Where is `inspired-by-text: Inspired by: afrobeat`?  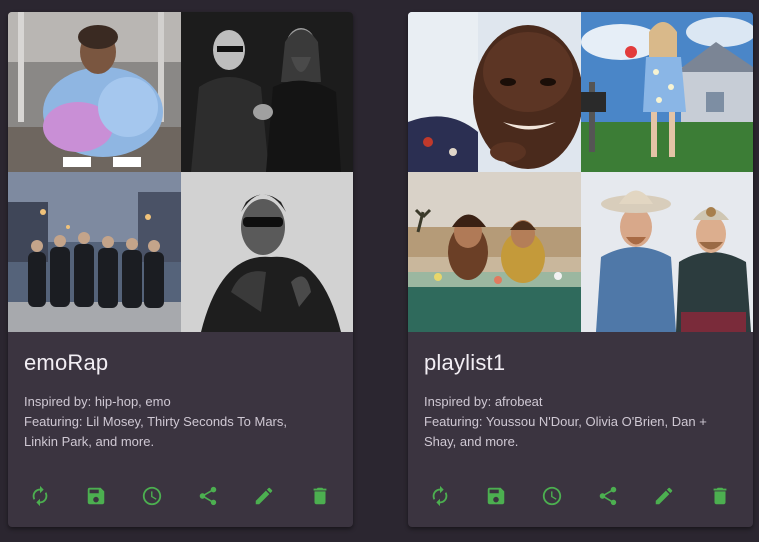 inspired-by-text: Inspired by: afrobeat is located at coordinates (483, 401).